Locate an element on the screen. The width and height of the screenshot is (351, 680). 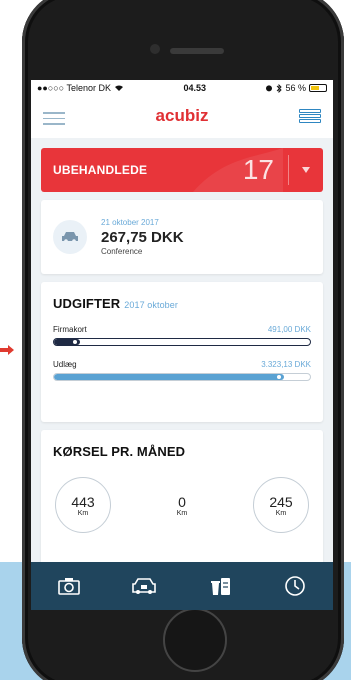
brand-logo: acubiz is located at coordinates (182, 115).